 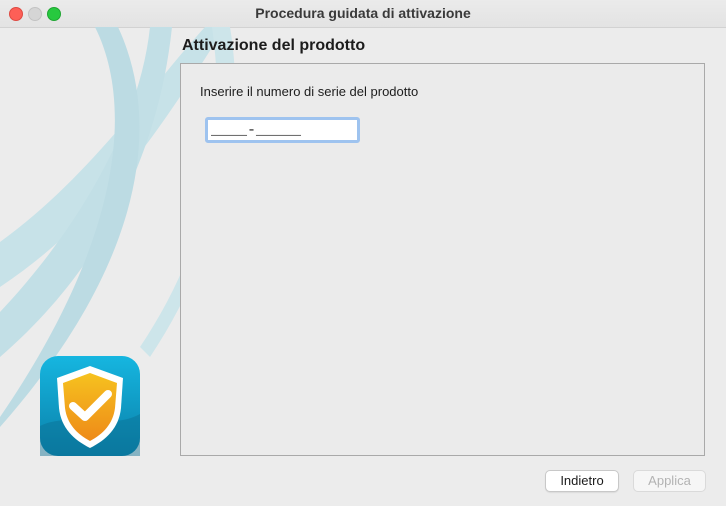 I want to click on window-title: Procedura guidata di attivazione, so click(x=363, y=13).